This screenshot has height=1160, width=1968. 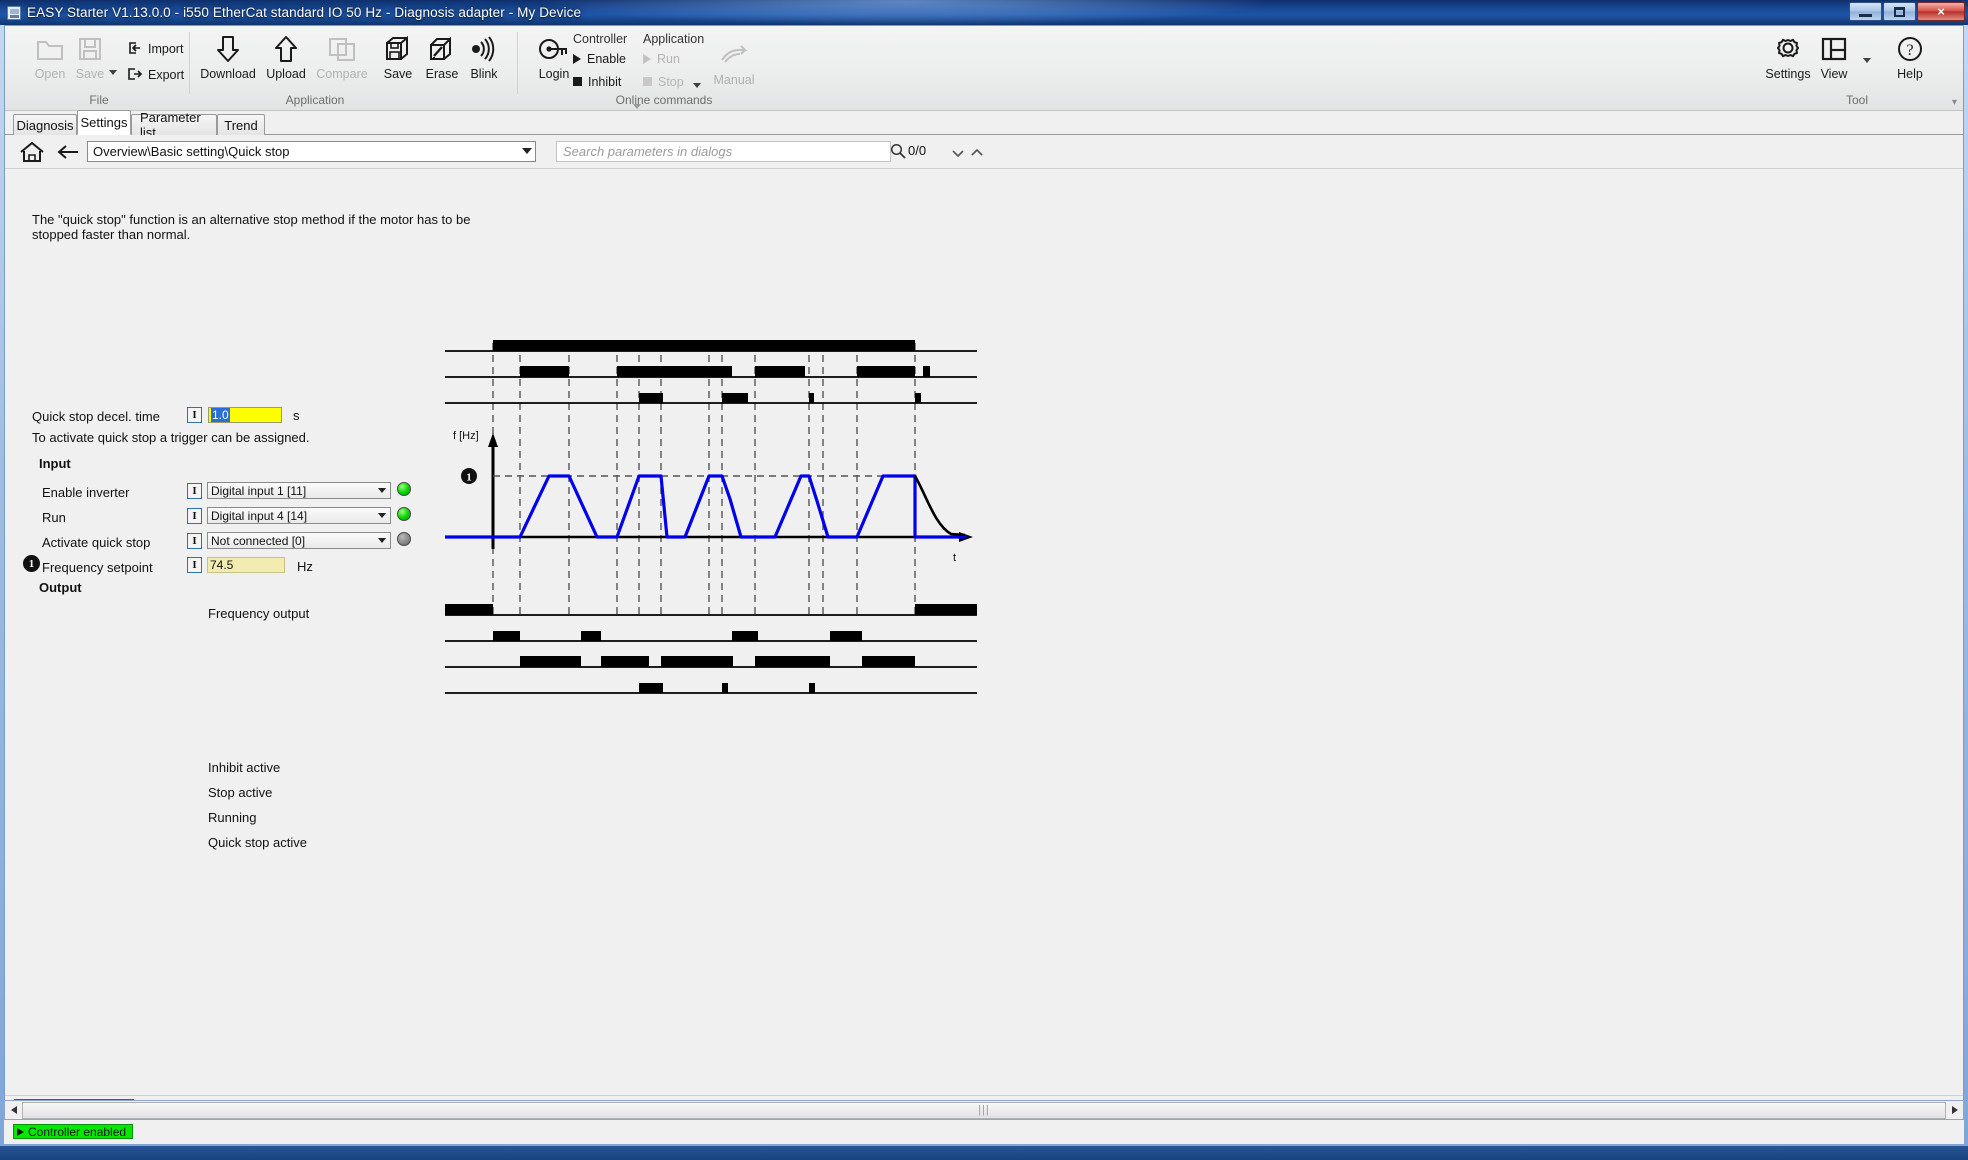 I want to click on search-result-count: 0/0, so click(x=917, y=150).